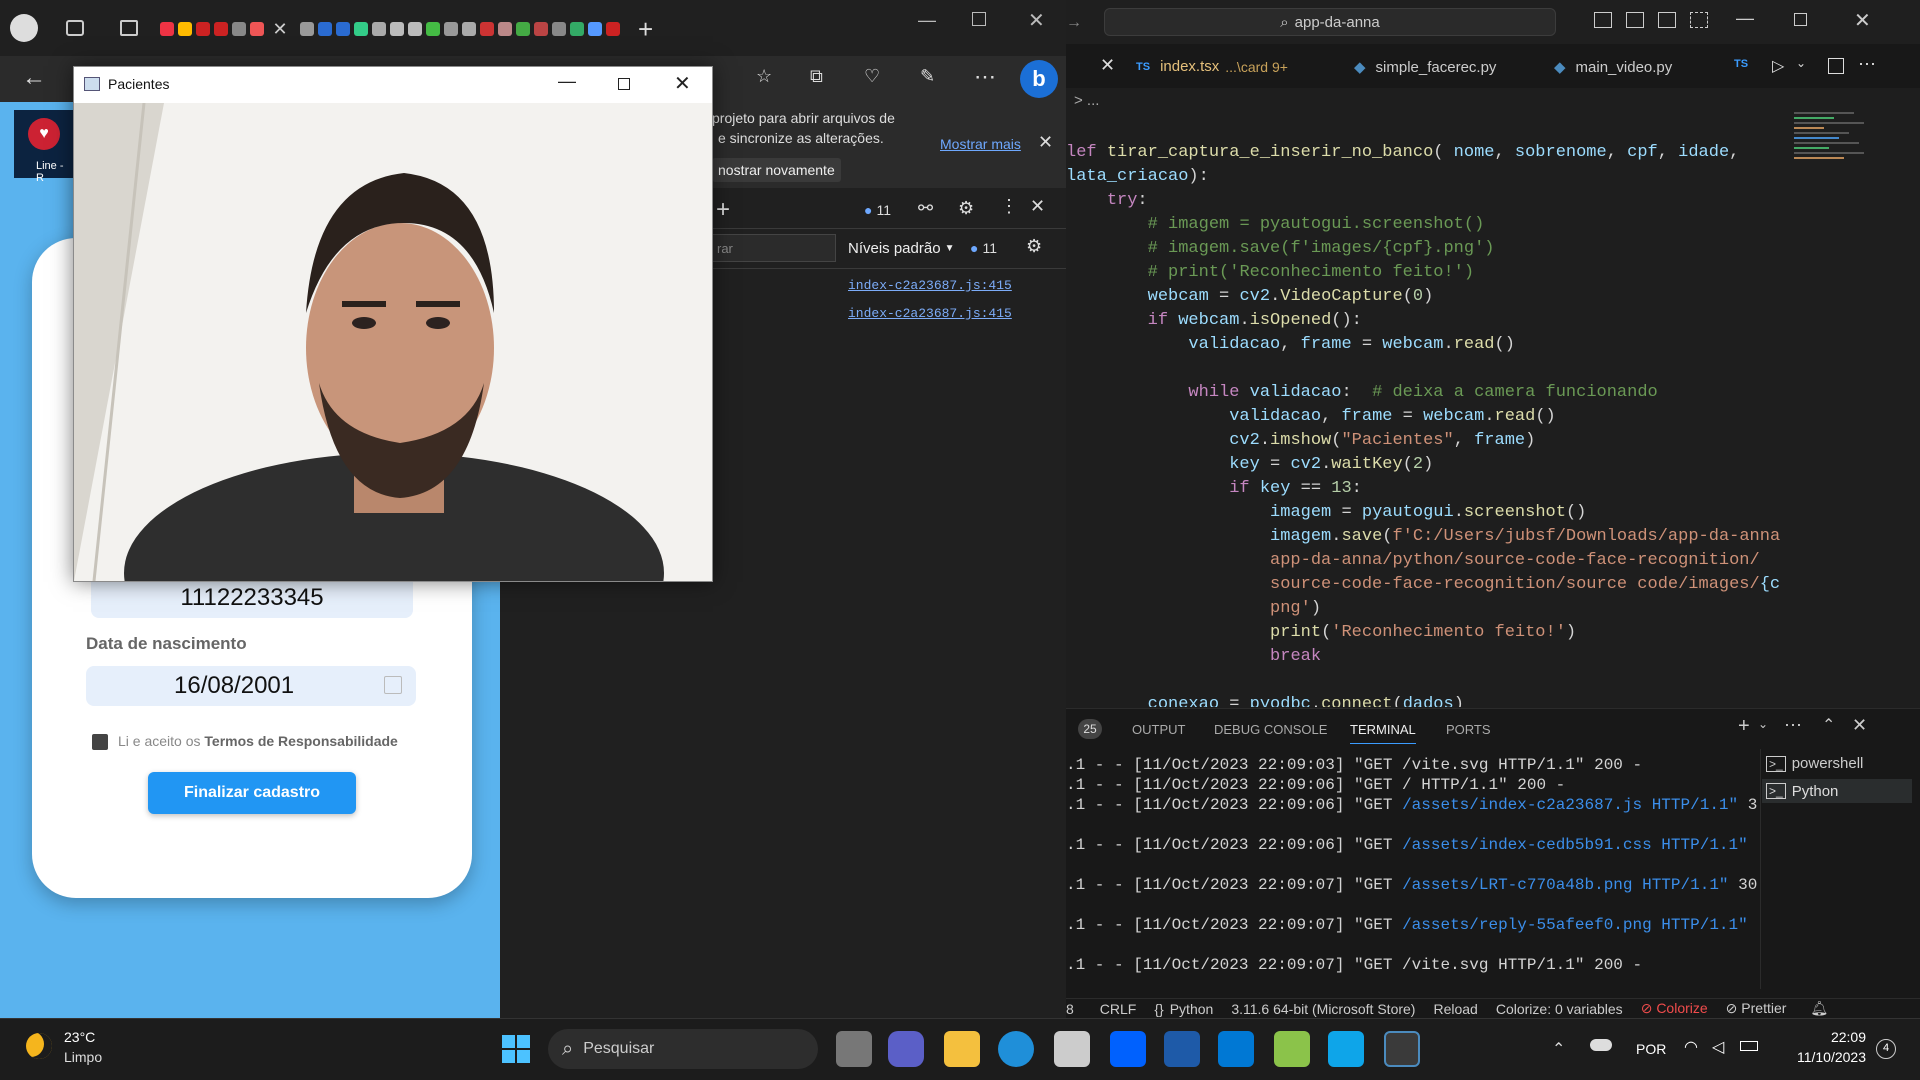  Describe the element at coordinates (1744, 726) in the screenshot. I see `new-terminal-icon: +` at that location.